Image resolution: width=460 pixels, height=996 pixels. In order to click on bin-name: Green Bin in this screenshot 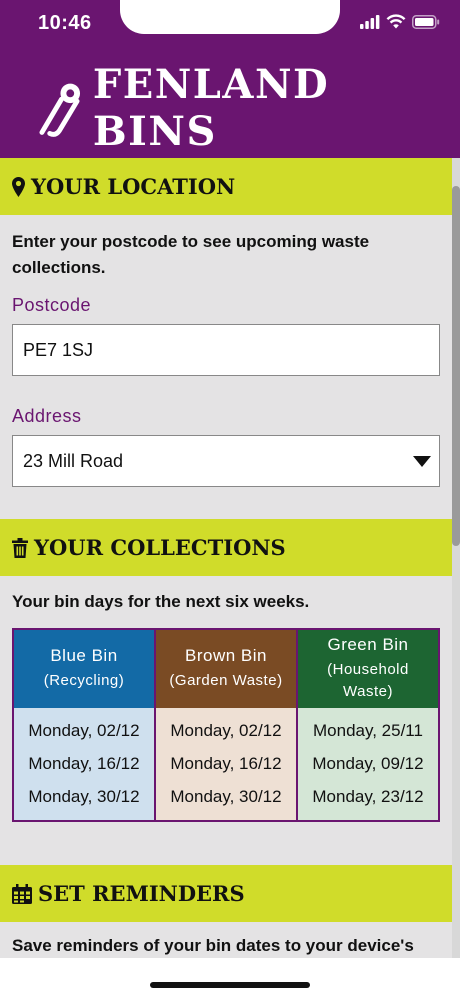, I will do `click(368, 644)`.